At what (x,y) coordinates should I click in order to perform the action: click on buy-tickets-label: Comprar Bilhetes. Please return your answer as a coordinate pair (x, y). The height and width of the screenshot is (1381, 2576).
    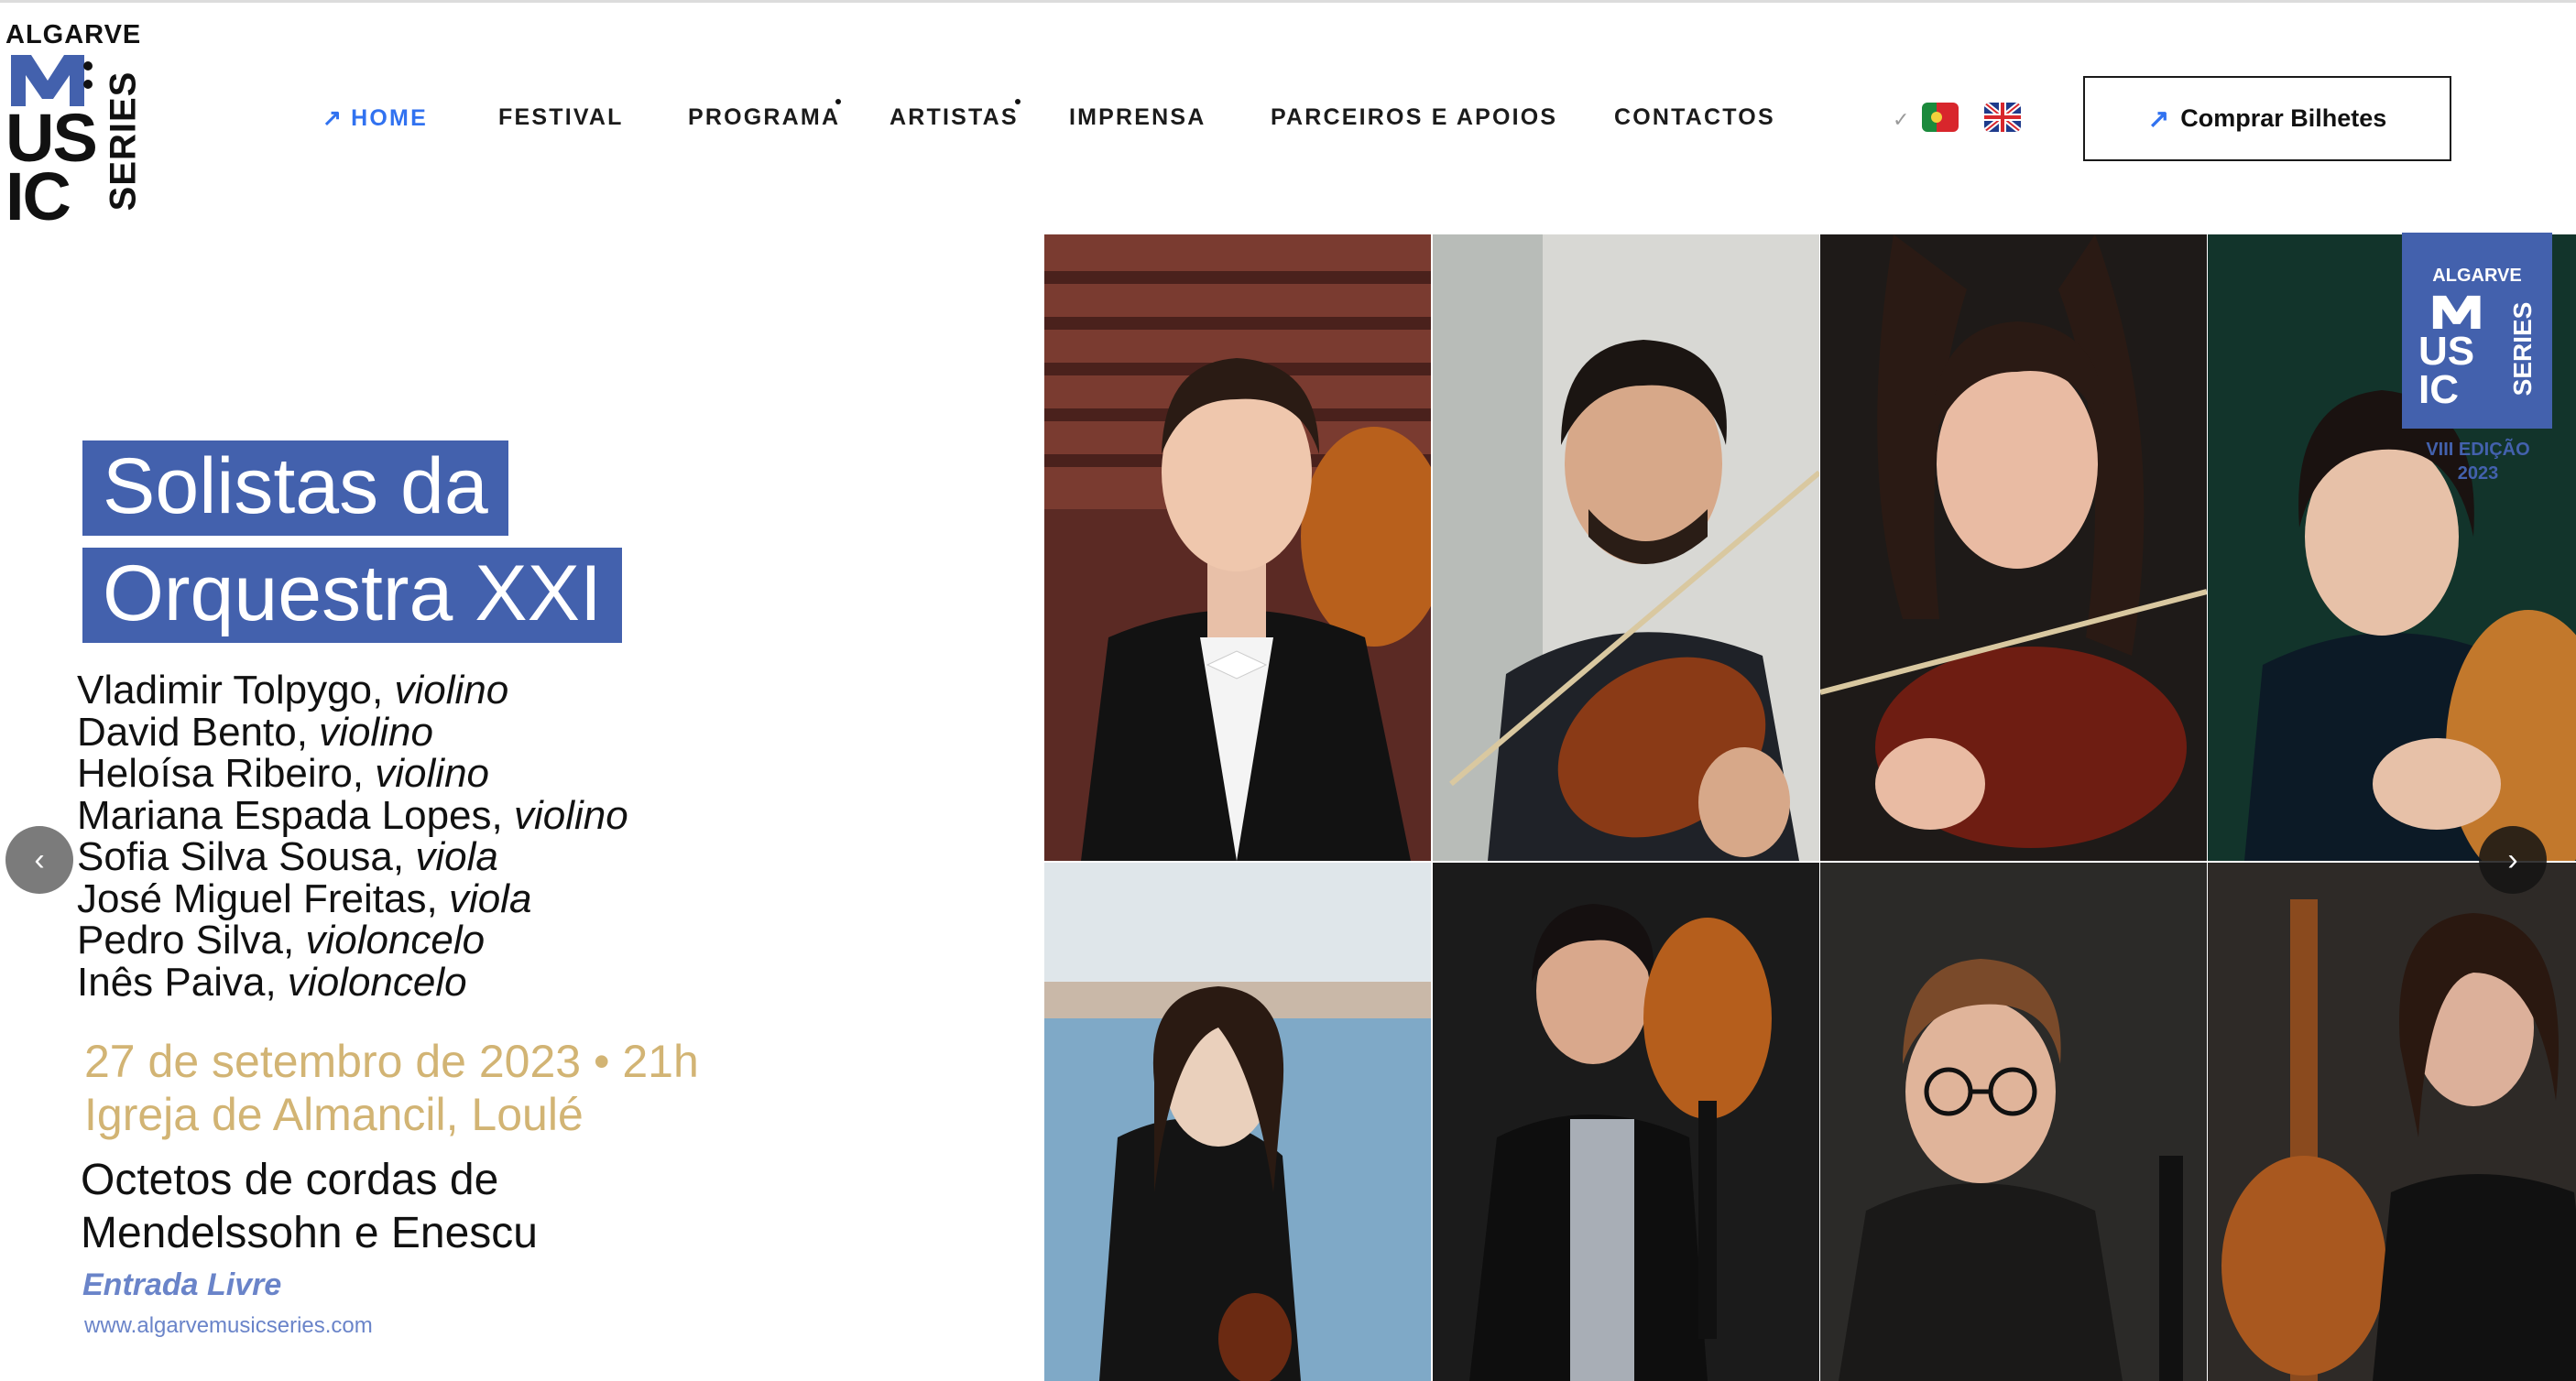
    Looking at the image, I should click on (2283, 118).